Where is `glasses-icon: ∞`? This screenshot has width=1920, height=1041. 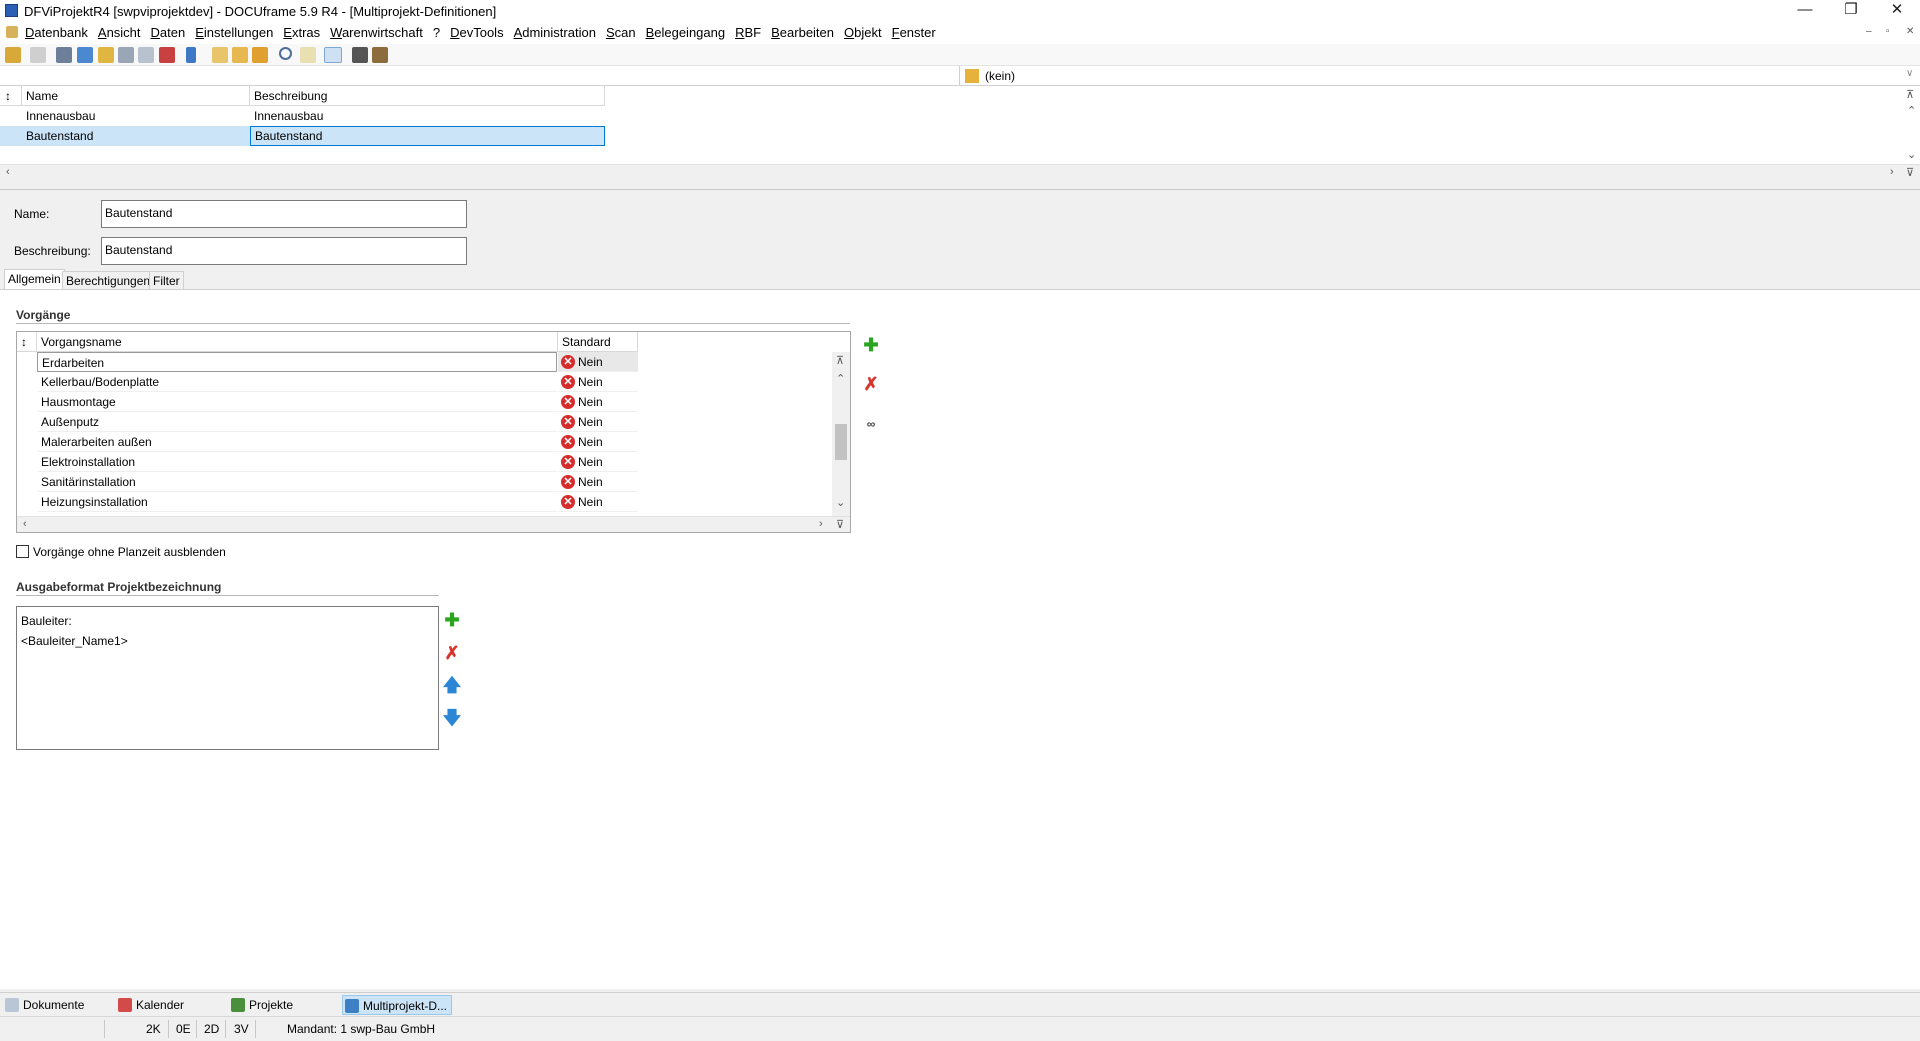
glasses-icon: ∞ is located at coordinates (871, 424).